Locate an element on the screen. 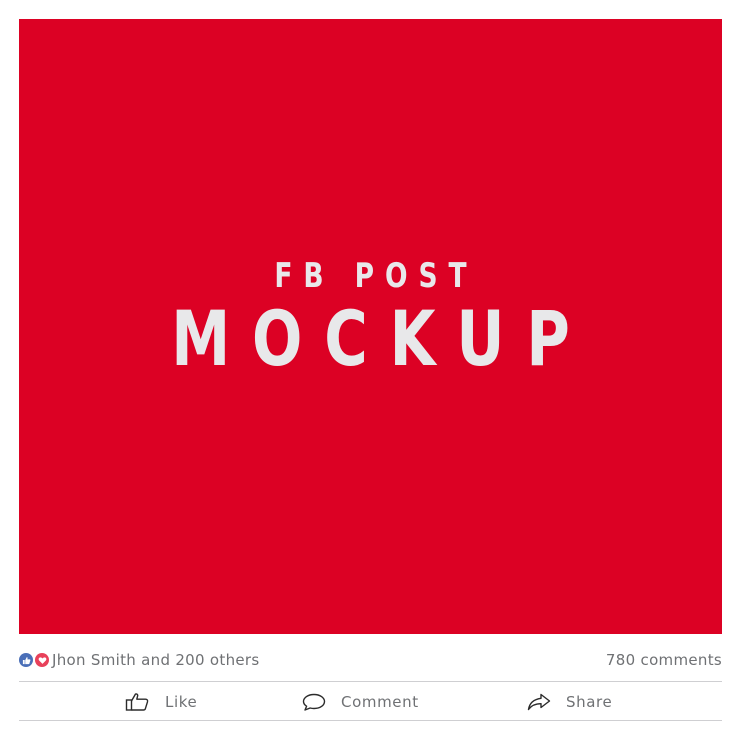 The width and height of the screenshot is (740, 740). share-arrow-icon is located at coordinates (539, 702).